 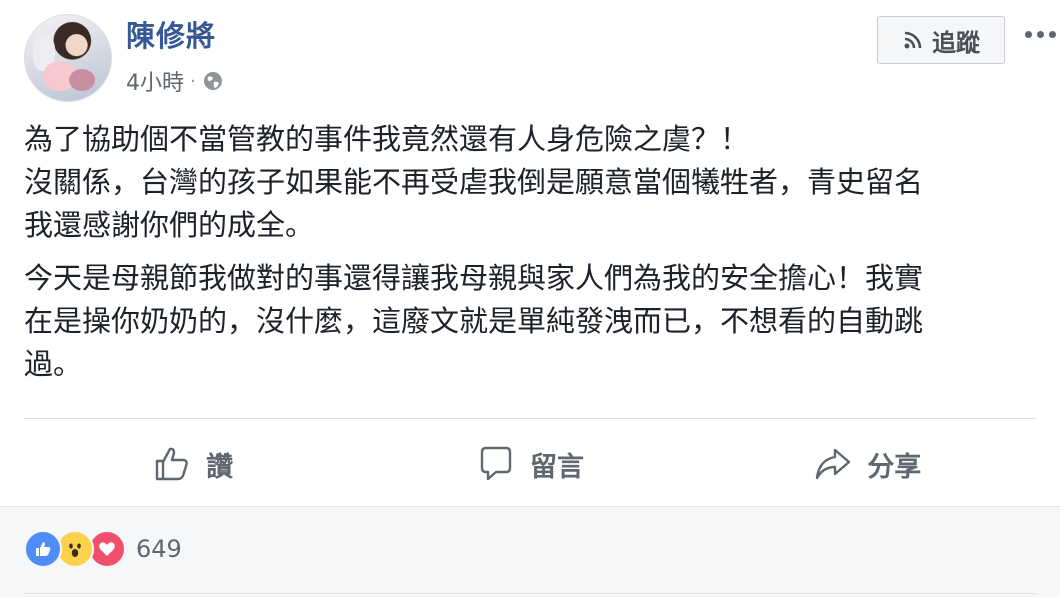 What do you see at coordinates (556, 467) in the screenshot?
I see `comment-label: 留言` at bounding box center [556, 467].